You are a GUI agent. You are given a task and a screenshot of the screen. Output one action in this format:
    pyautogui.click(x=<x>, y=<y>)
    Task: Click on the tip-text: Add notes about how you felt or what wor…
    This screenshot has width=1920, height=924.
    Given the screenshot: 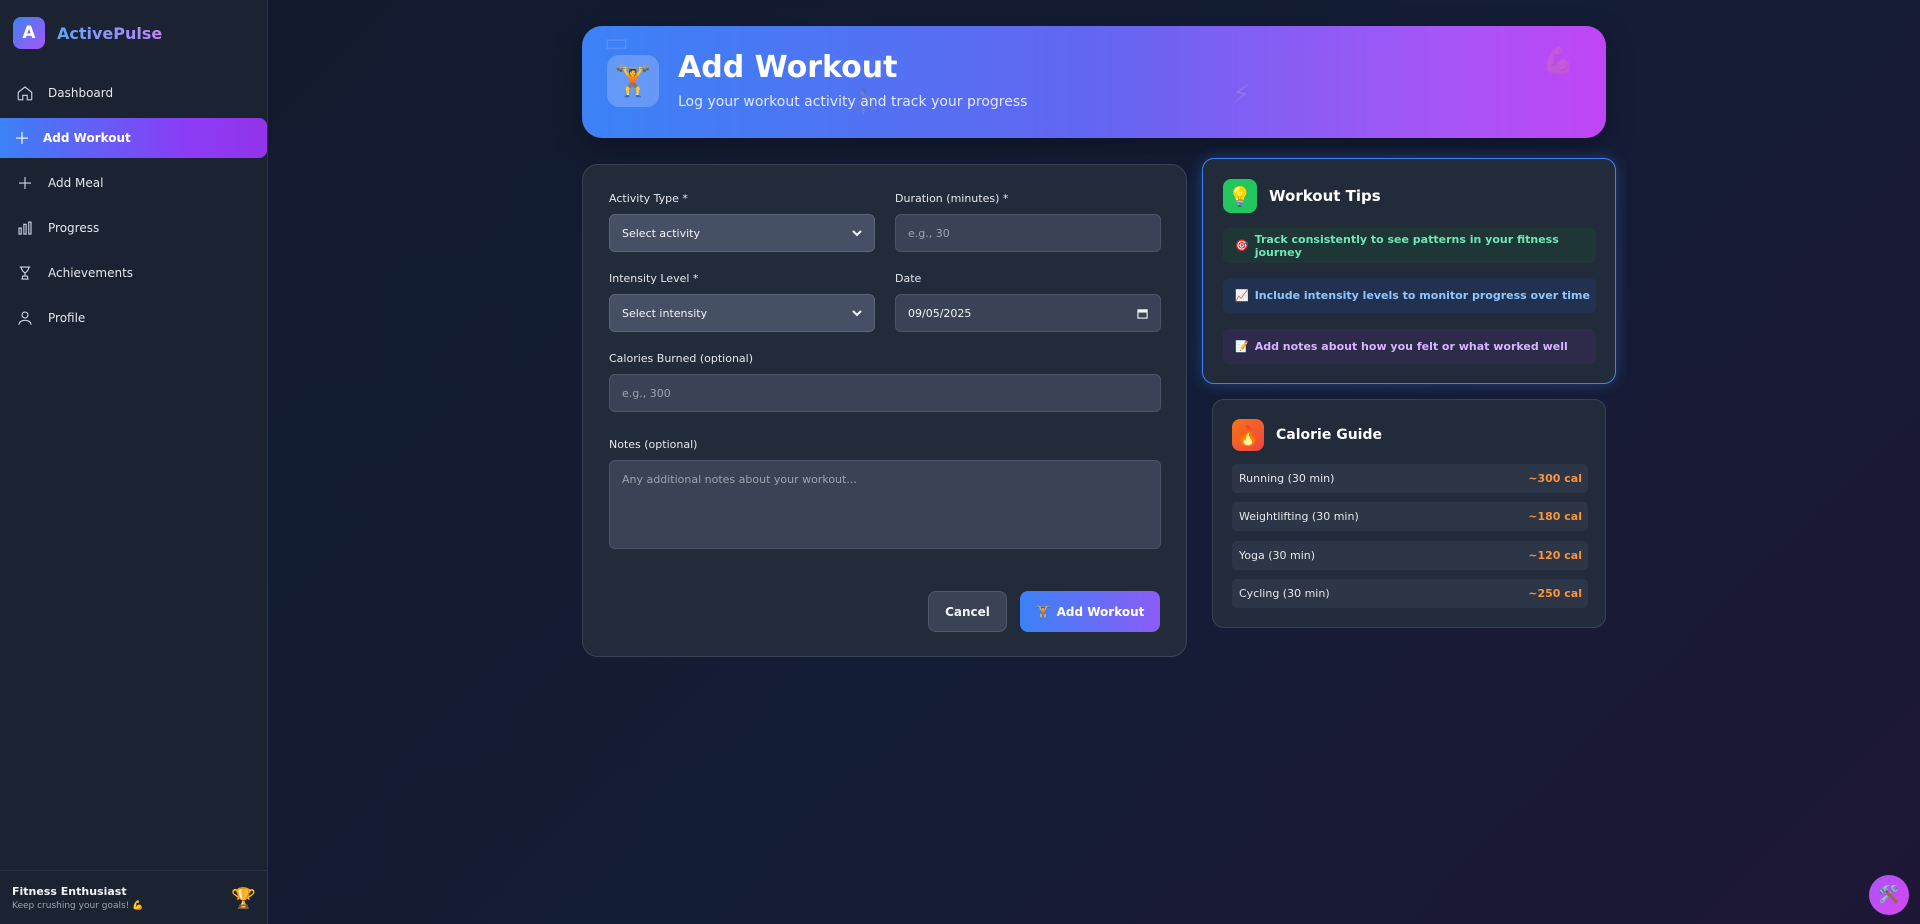 What is the action you would take?
    pyautogui.click(x=1411, y=346)
    